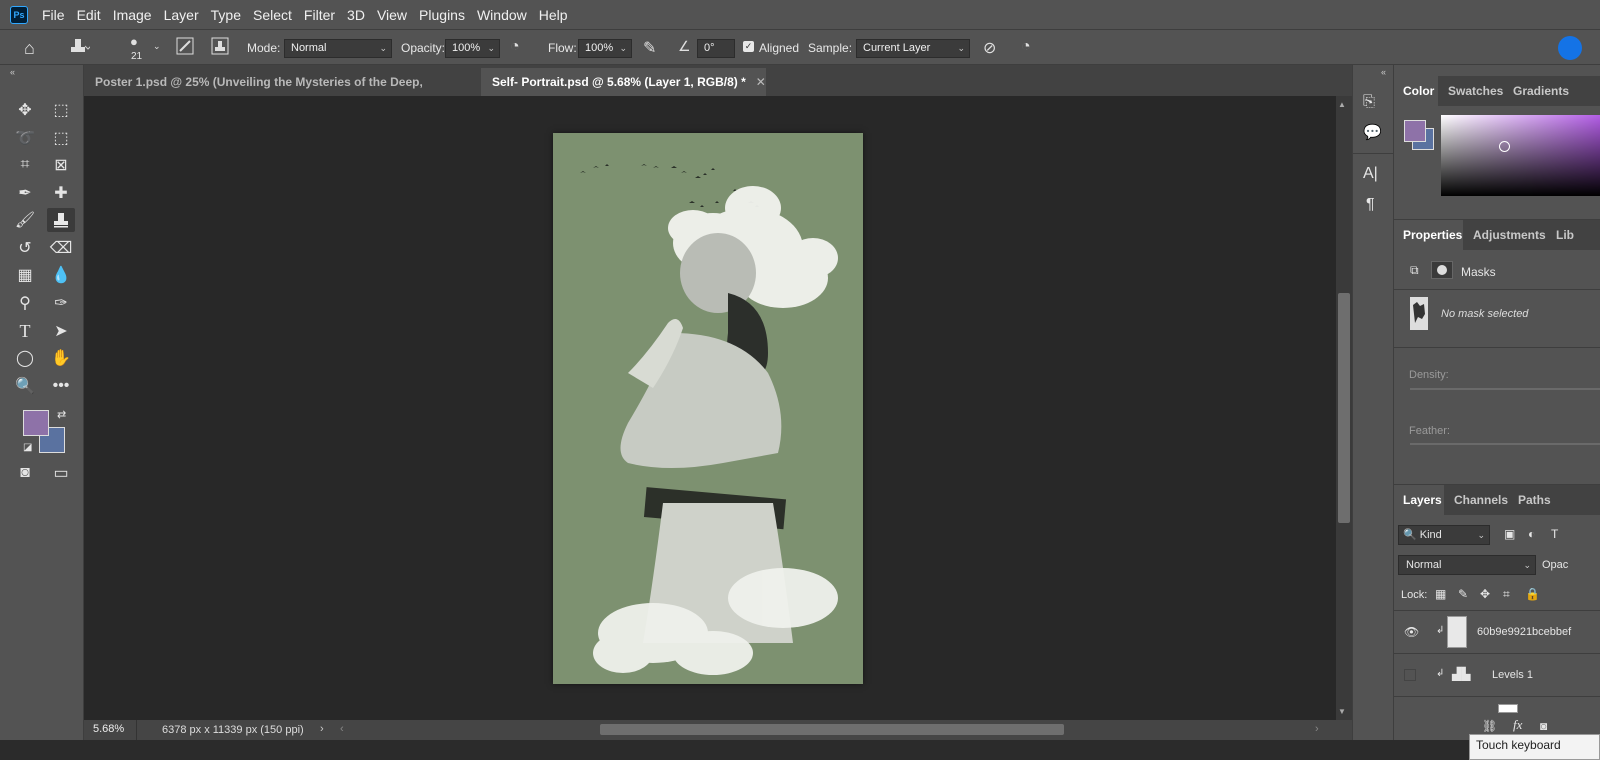 The image size is (1600, 760). I want to click on screen-mode-icon: ▭, so click(61, 473).